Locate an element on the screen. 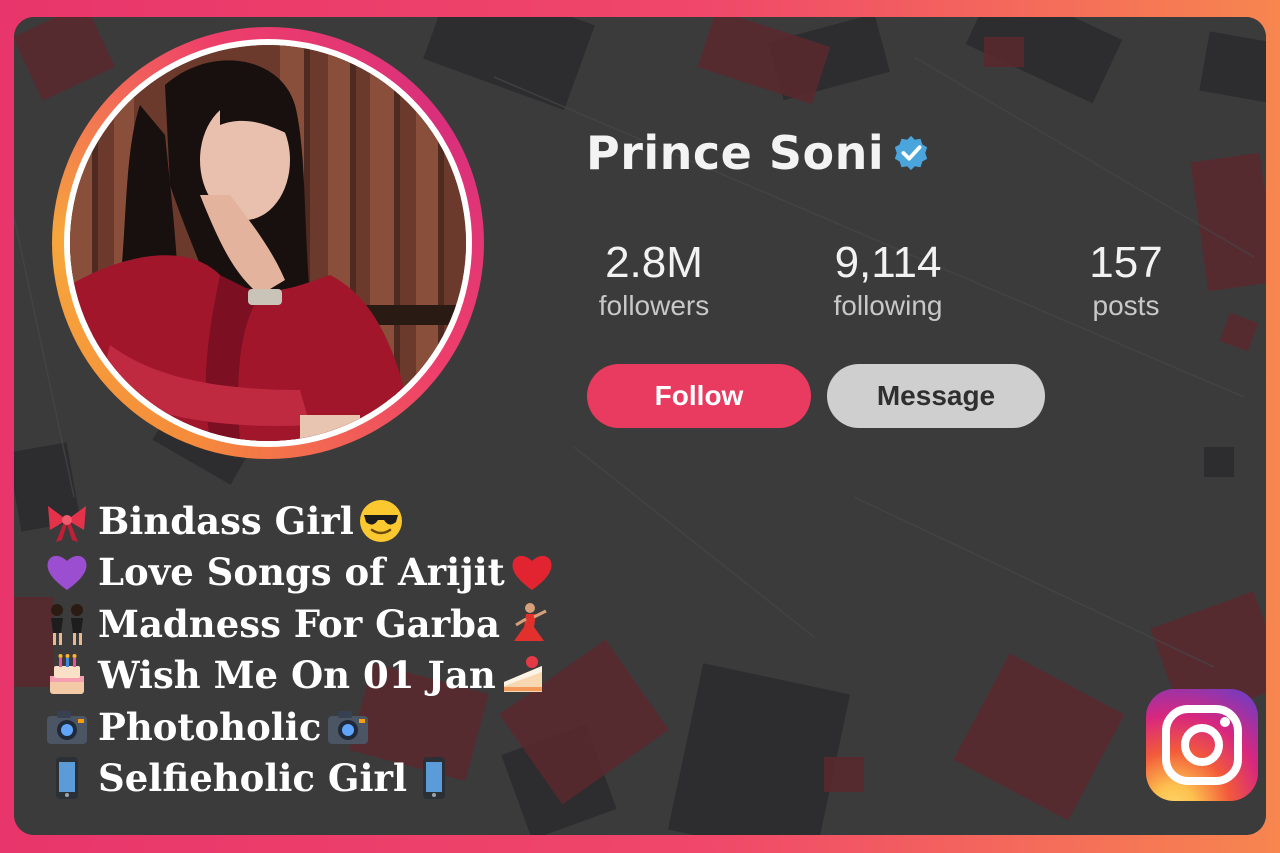 The image size is (1280, 853). sunglasses-face-icon is located at coordinates (380, 520).